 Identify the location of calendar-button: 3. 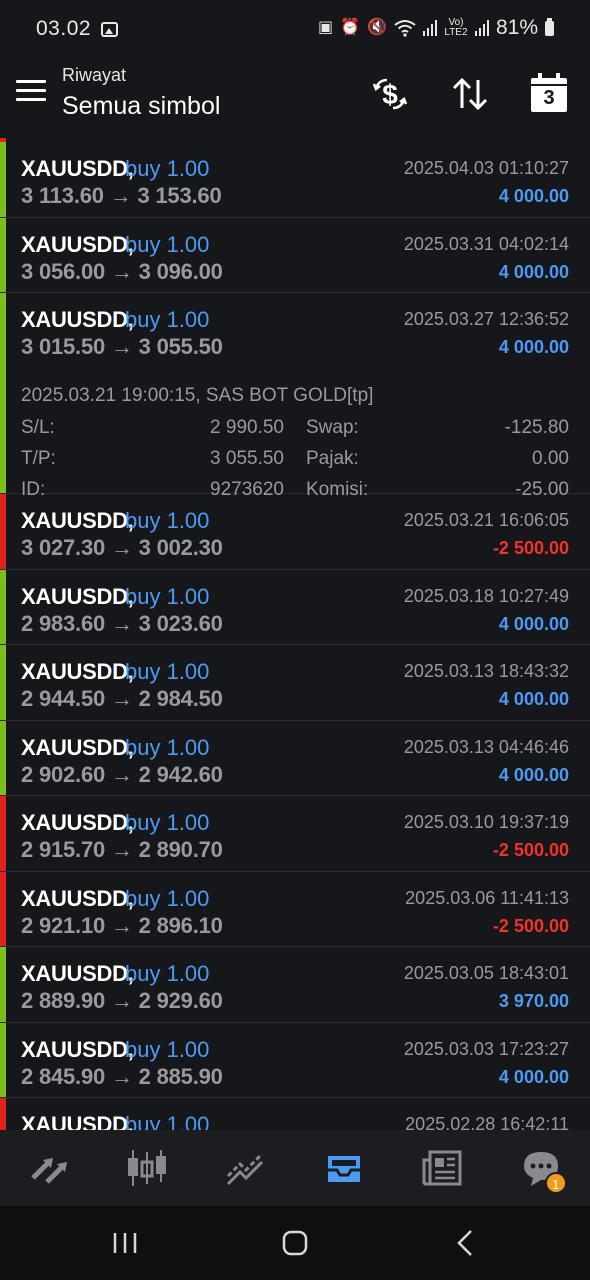
(549, 94).